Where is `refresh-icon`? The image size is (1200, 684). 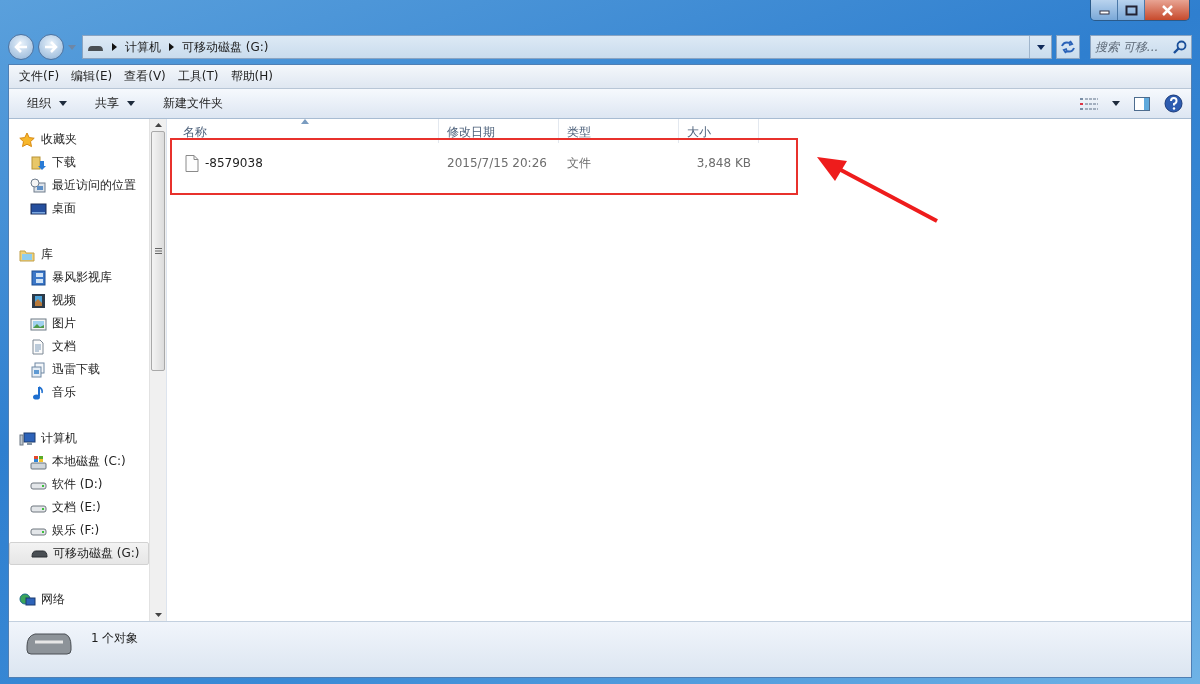
refresh-icon is located at coordinates (1068, 47).